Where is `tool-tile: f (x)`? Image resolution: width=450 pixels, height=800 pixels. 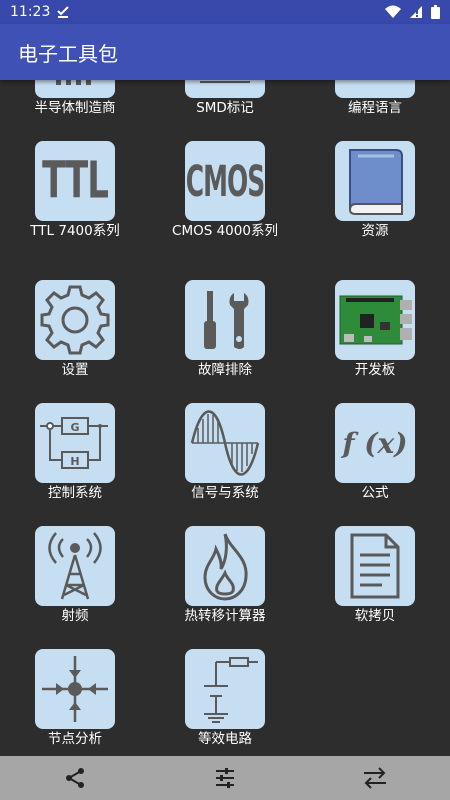
tool-tile: f (x) is located at coordinates (375, 443).